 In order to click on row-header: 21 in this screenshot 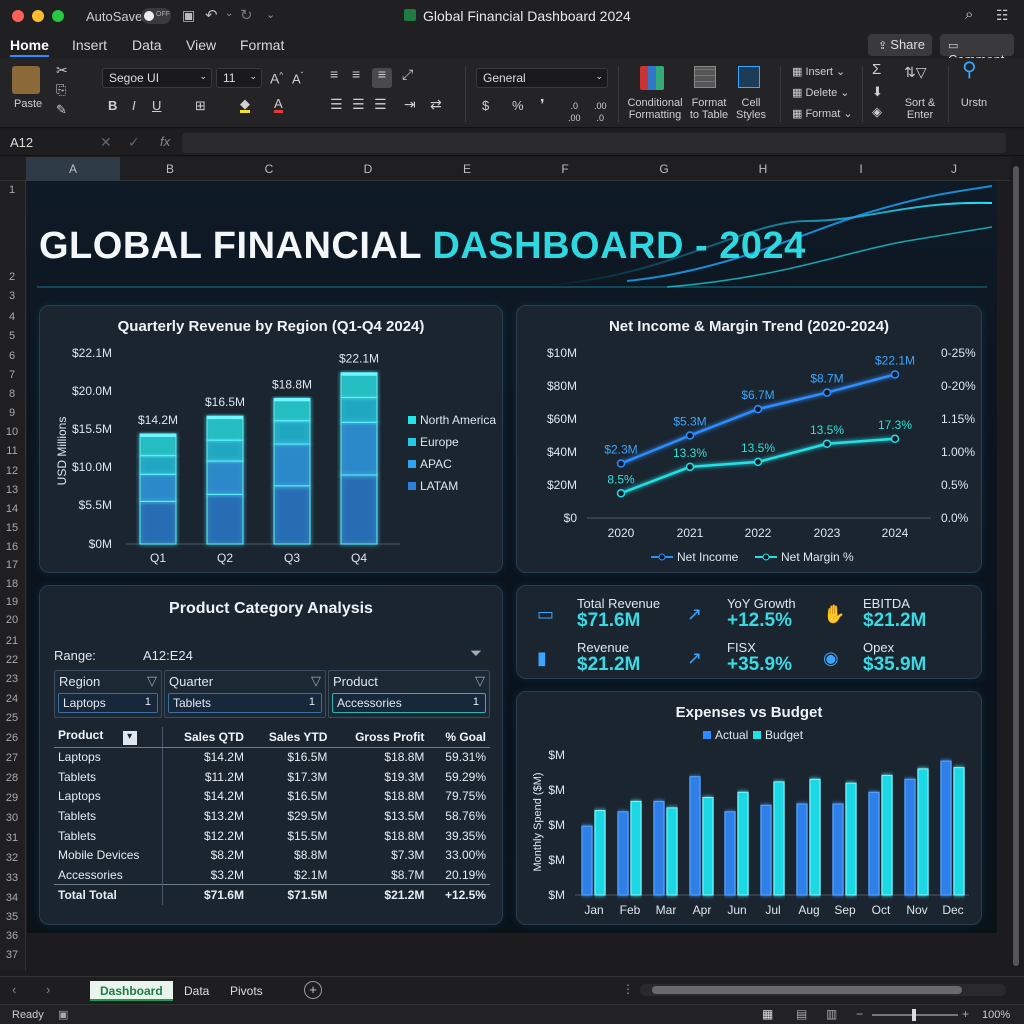, I will do `click(12, 641)`.